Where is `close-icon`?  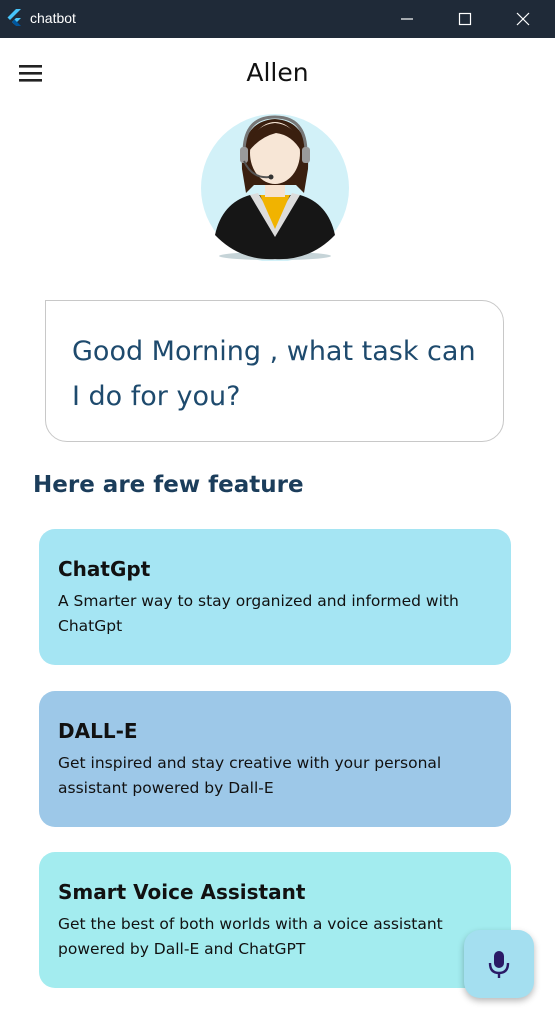
close-icon is located at coordinates (523, 19).